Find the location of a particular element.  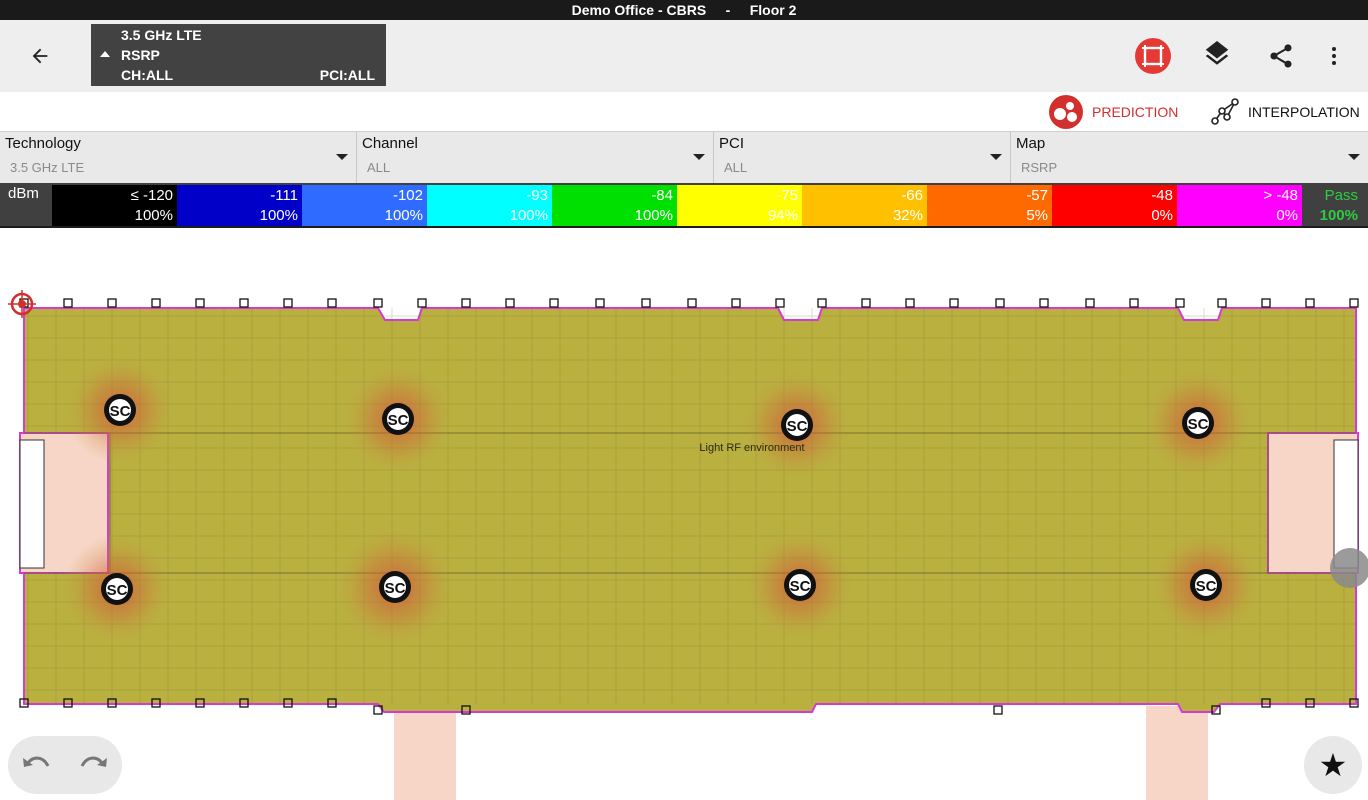

legend-bin-value: -48 is located at coordinates (1162, 195).